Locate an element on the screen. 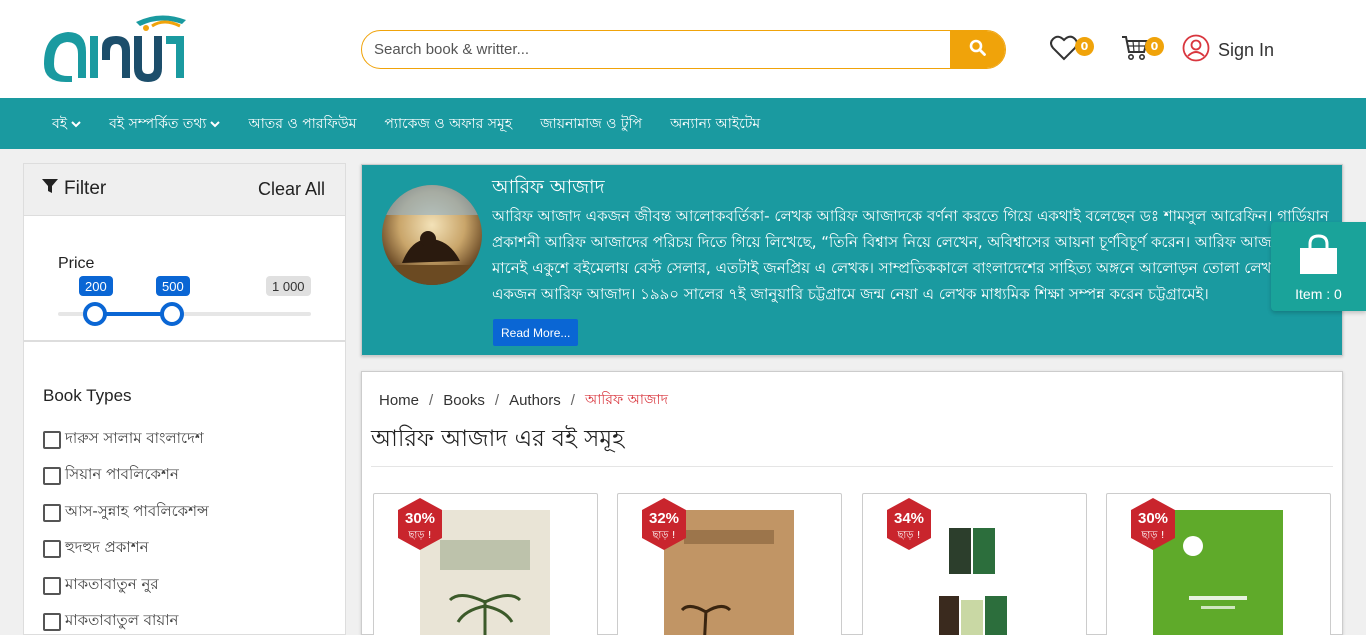  discount-badge: 32% ছাড় ! is located at coordinates (664, 525).